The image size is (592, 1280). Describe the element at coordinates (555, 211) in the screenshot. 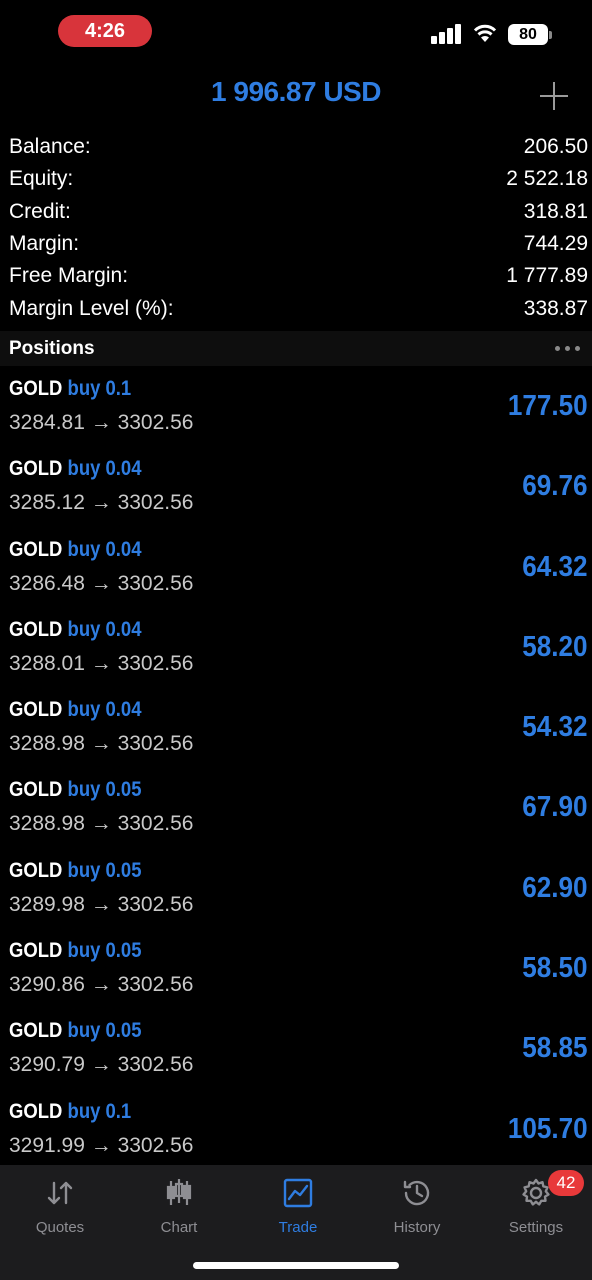

I see `account-value: 318.81` at that location.